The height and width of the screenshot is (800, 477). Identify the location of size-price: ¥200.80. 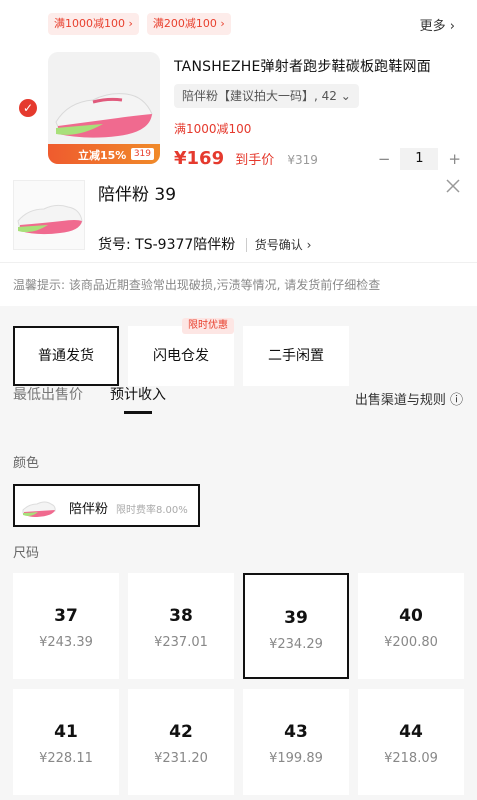
(411, 642).